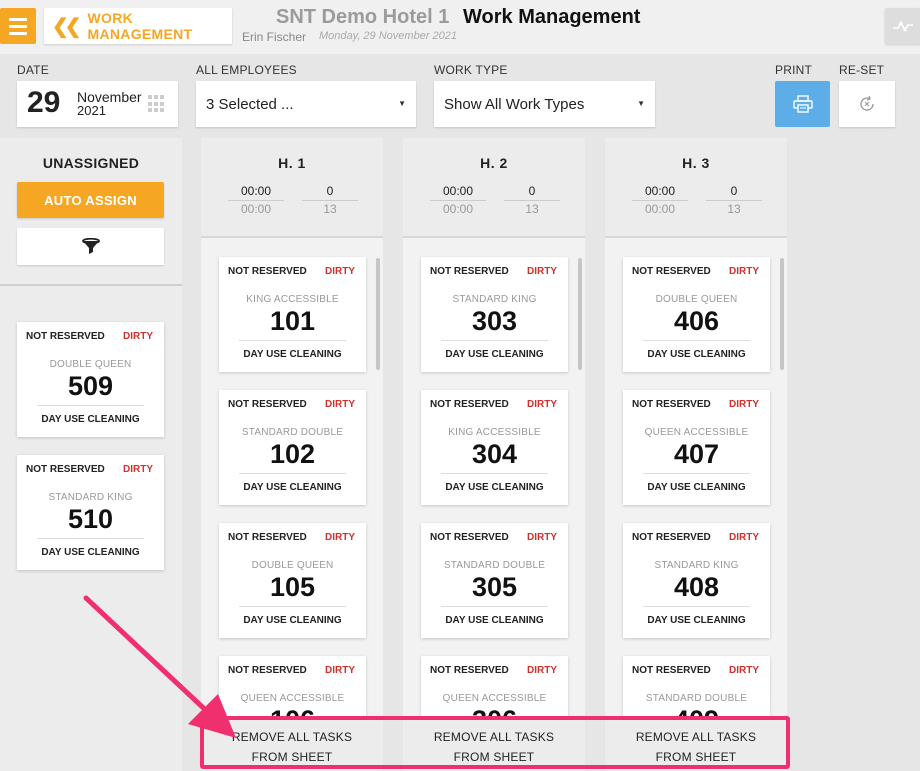 The image size is (920, 771). Describe the element at coordinates (66, 26) in the screenshot. I see `double-chevron-left-icon: ❮❮` at that location.